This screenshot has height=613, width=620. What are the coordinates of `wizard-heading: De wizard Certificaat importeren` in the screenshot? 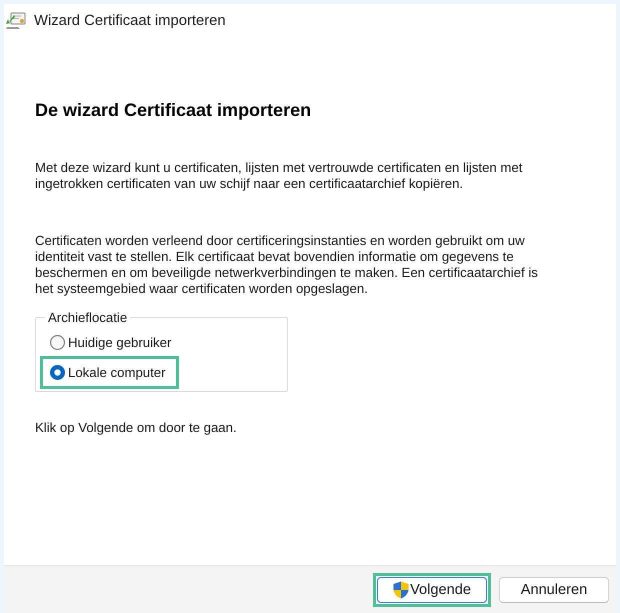 It's located at (173, 110).